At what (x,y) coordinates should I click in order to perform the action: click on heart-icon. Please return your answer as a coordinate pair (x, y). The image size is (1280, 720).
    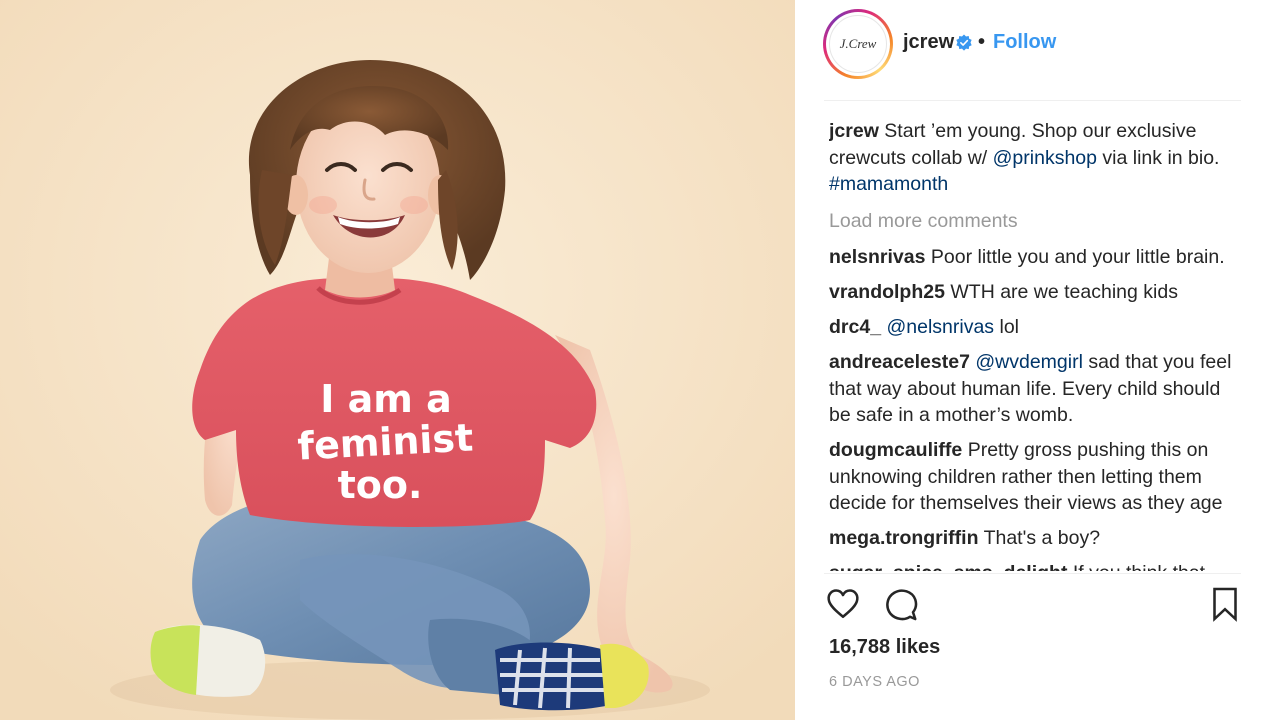
    Looking at the image, I should click on (843, 604).